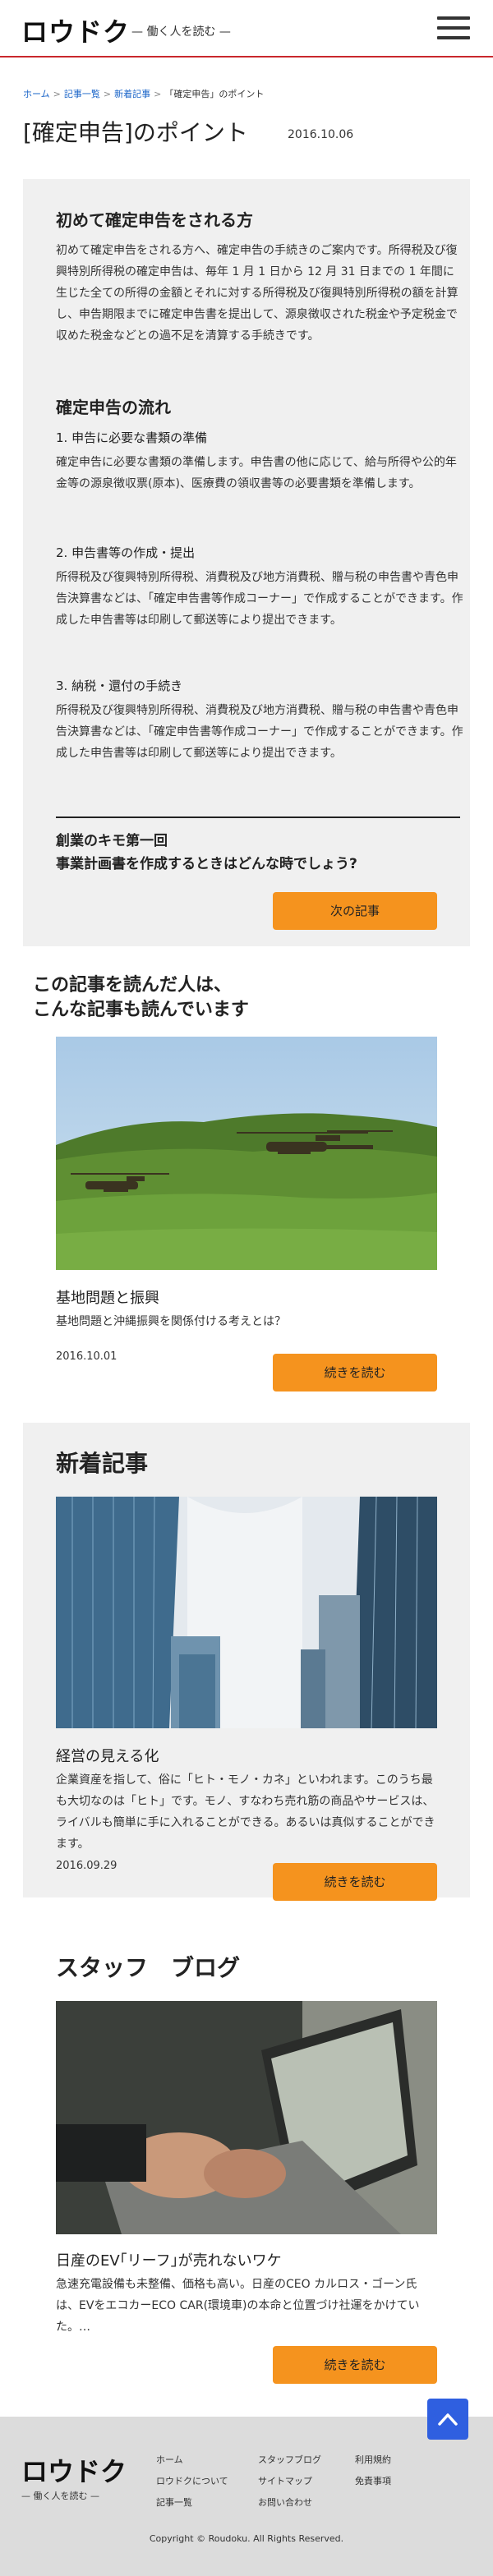  Describe the element at coordinates (174, 2502) in the screenshot. I see `footer-link-articles: 記事一覧` at that location.